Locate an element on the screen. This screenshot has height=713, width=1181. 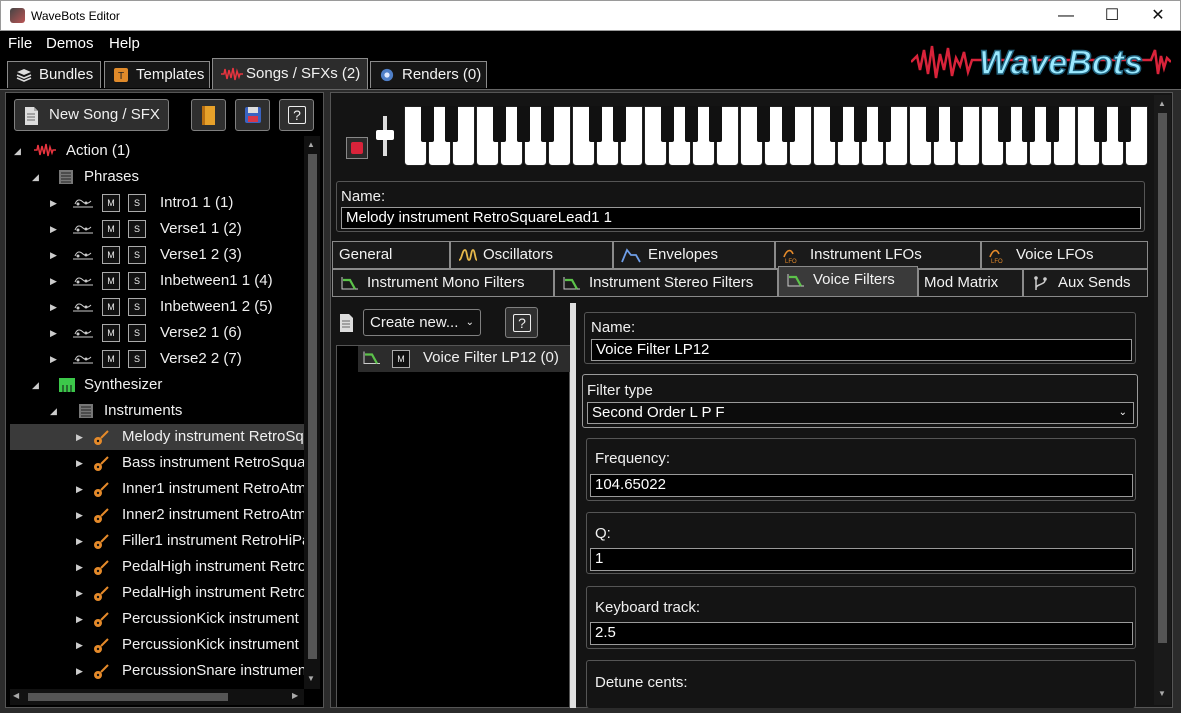
menu-help: Help is located at coordinates (124, 43).